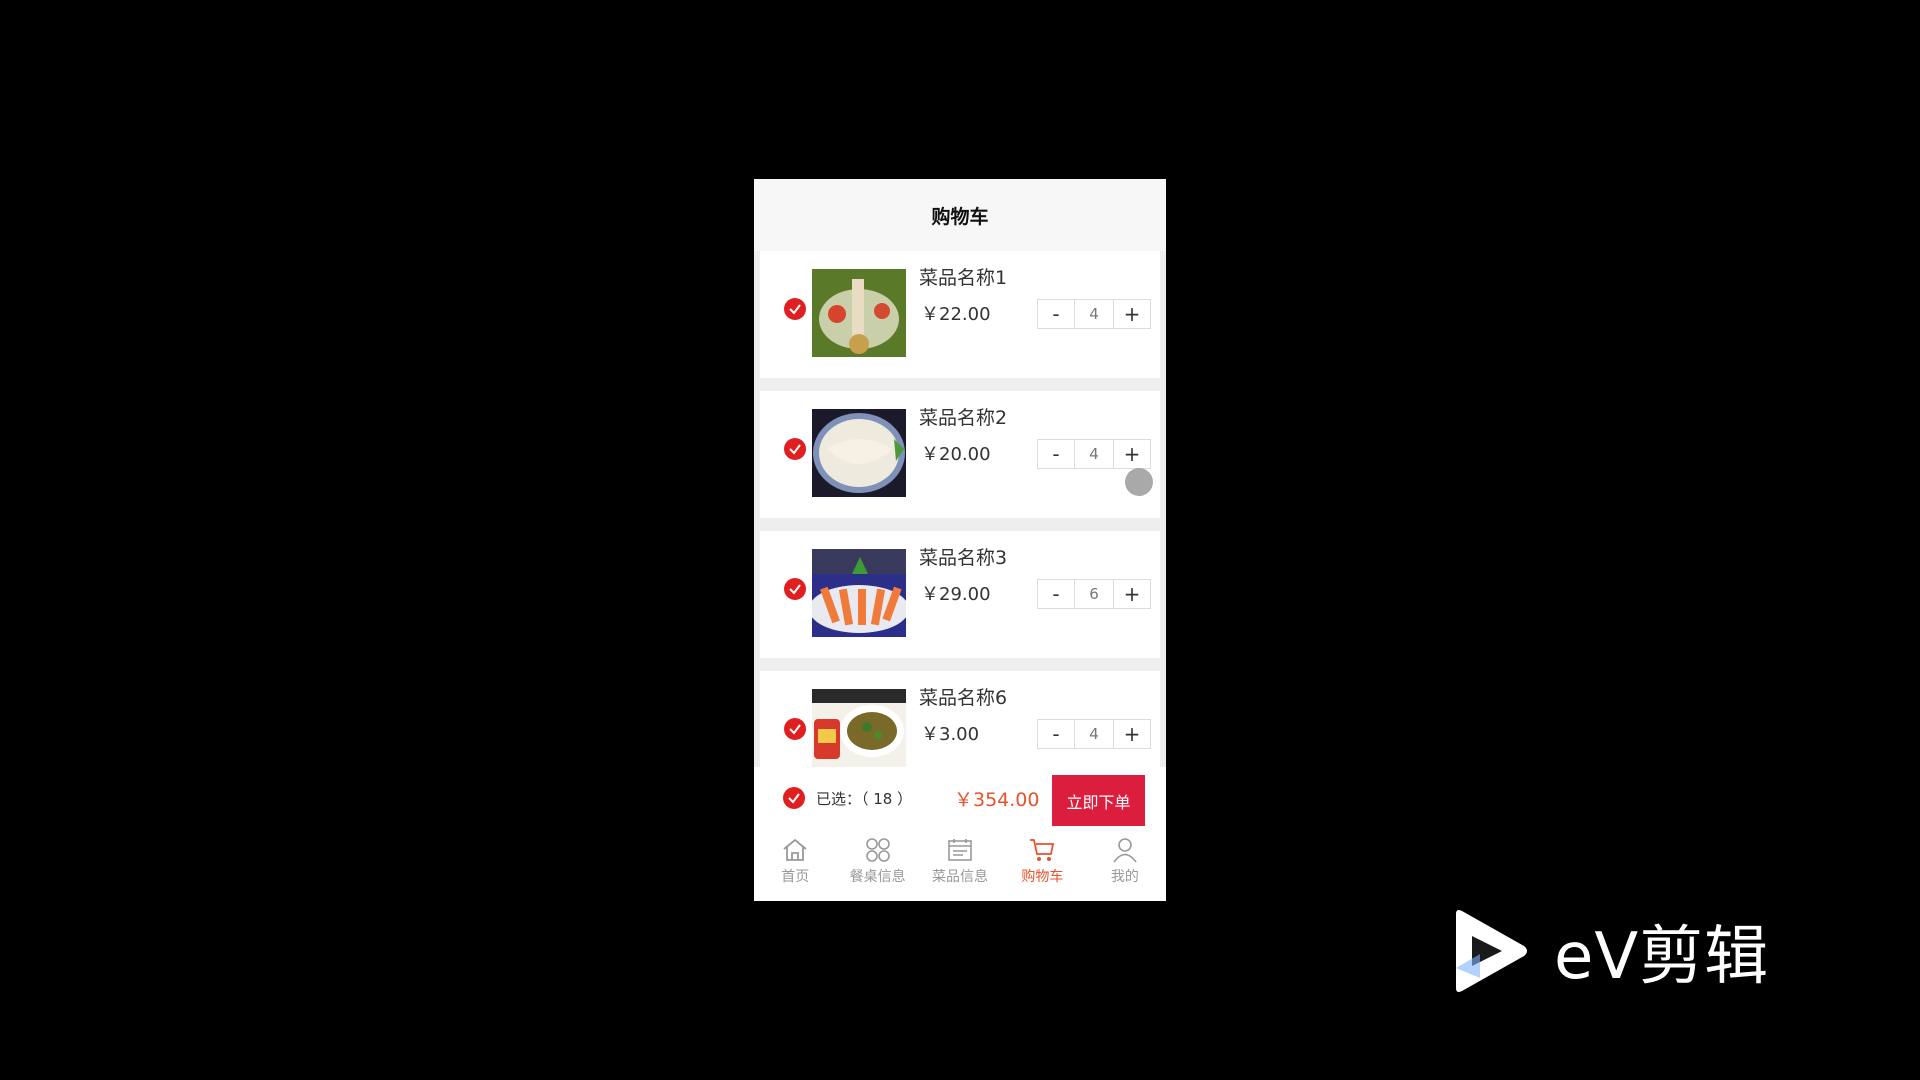 This screenshot has height=1080, width=1920. I want to click on cart-item: 菜品名称1 ￥22.00 - 4 +, so click(960, 314).